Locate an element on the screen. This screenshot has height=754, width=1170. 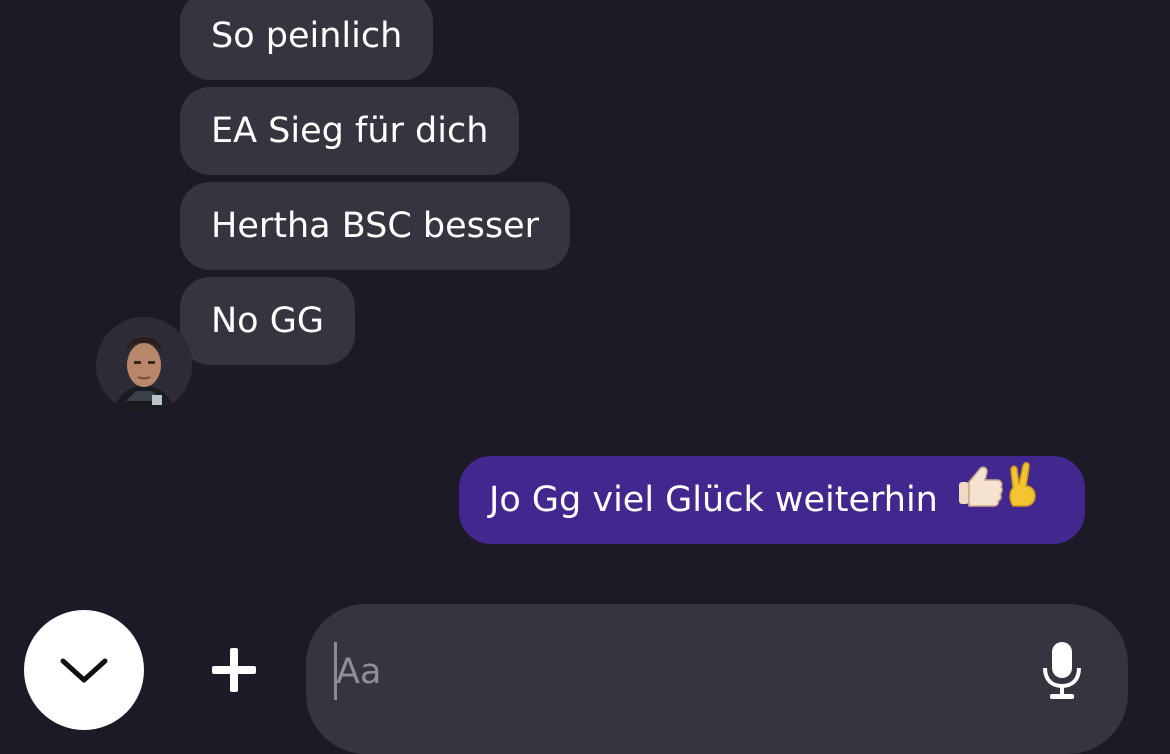
add-attachment-button is located at coordinates (234, 670).